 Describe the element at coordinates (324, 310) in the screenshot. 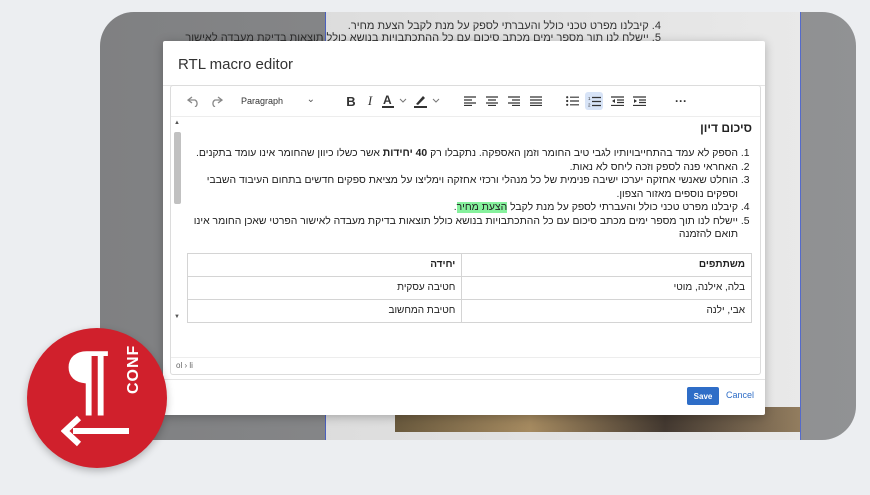

I see `table-cell: חטיבת המחשוב` at that location.